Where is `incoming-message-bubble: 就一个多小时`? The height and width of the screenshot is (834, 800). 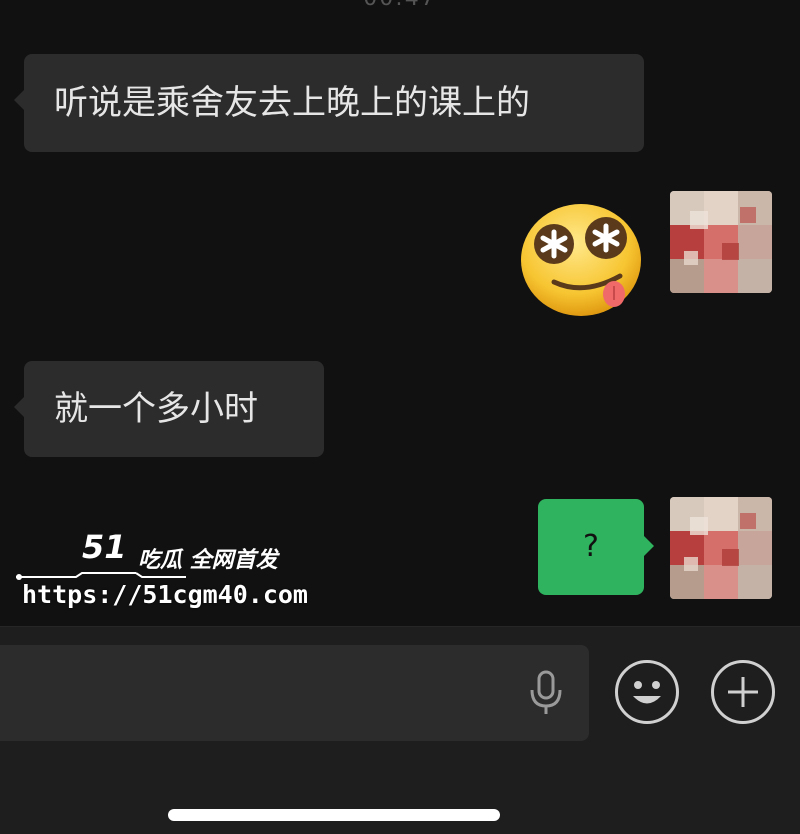 incoming-message-bubble: 就一个多小时 is located at coordinates (169, 409).